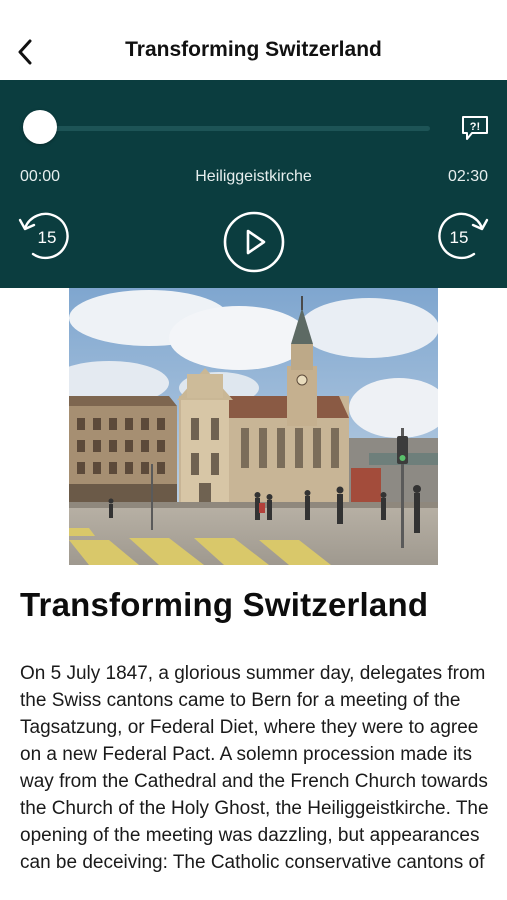  I want to click on forward-icon: 15, so click(463, 236).